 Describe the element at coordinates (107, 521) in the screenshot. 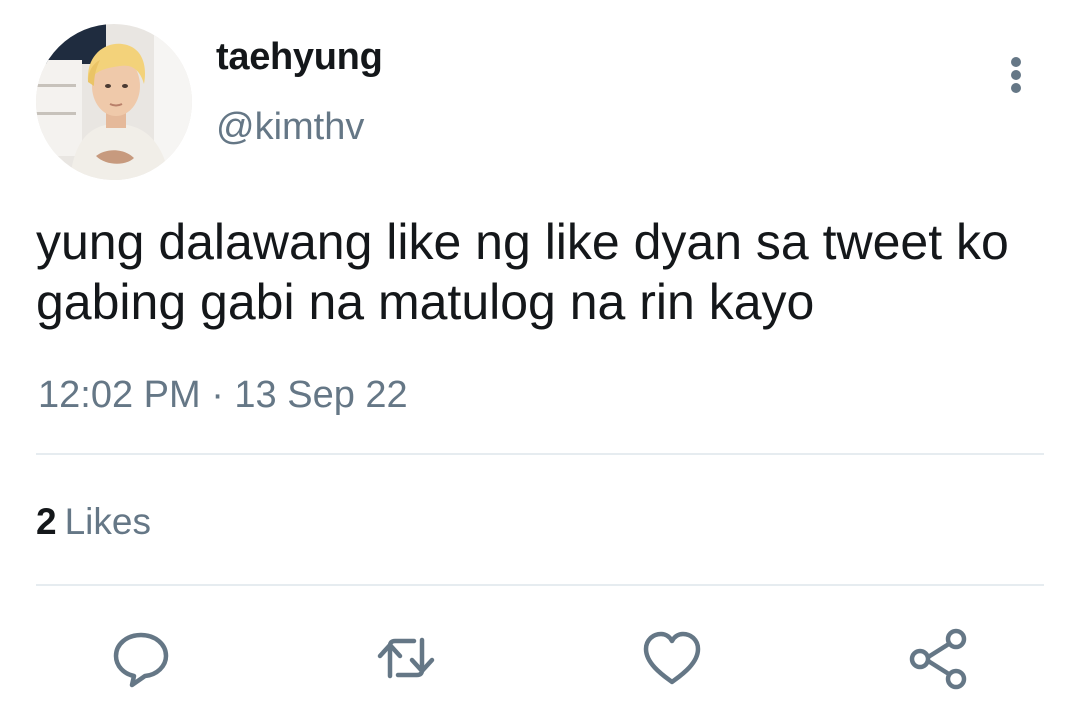

I see `likes-label: Likes` at that location.